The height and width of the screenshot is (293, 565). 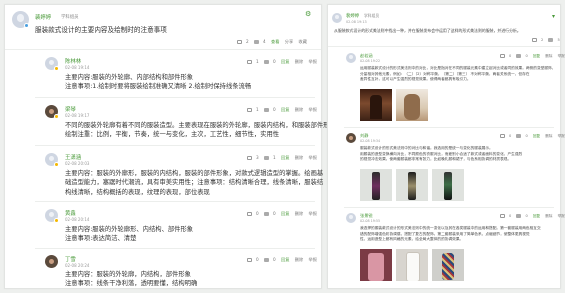 I want to click on comment-time: 02-08 19:17, so click(x=77, y=115).